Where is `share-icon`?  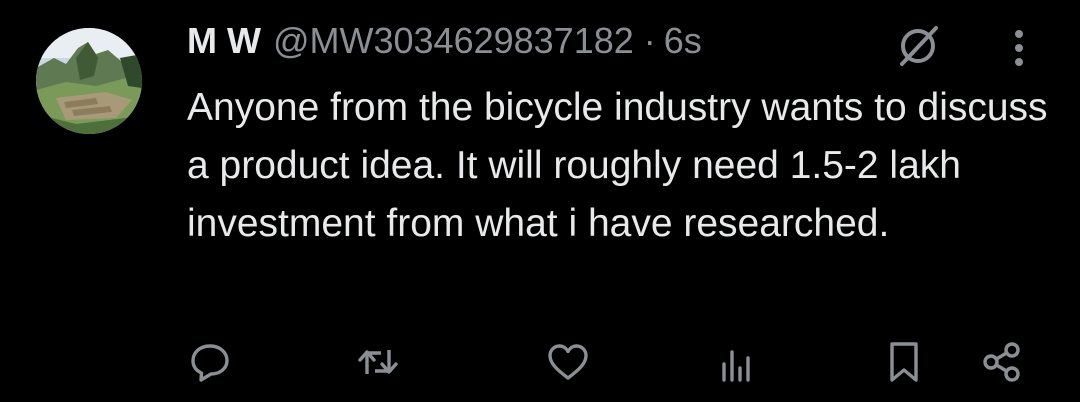 share-icon is located at coordinates (1002, 362).